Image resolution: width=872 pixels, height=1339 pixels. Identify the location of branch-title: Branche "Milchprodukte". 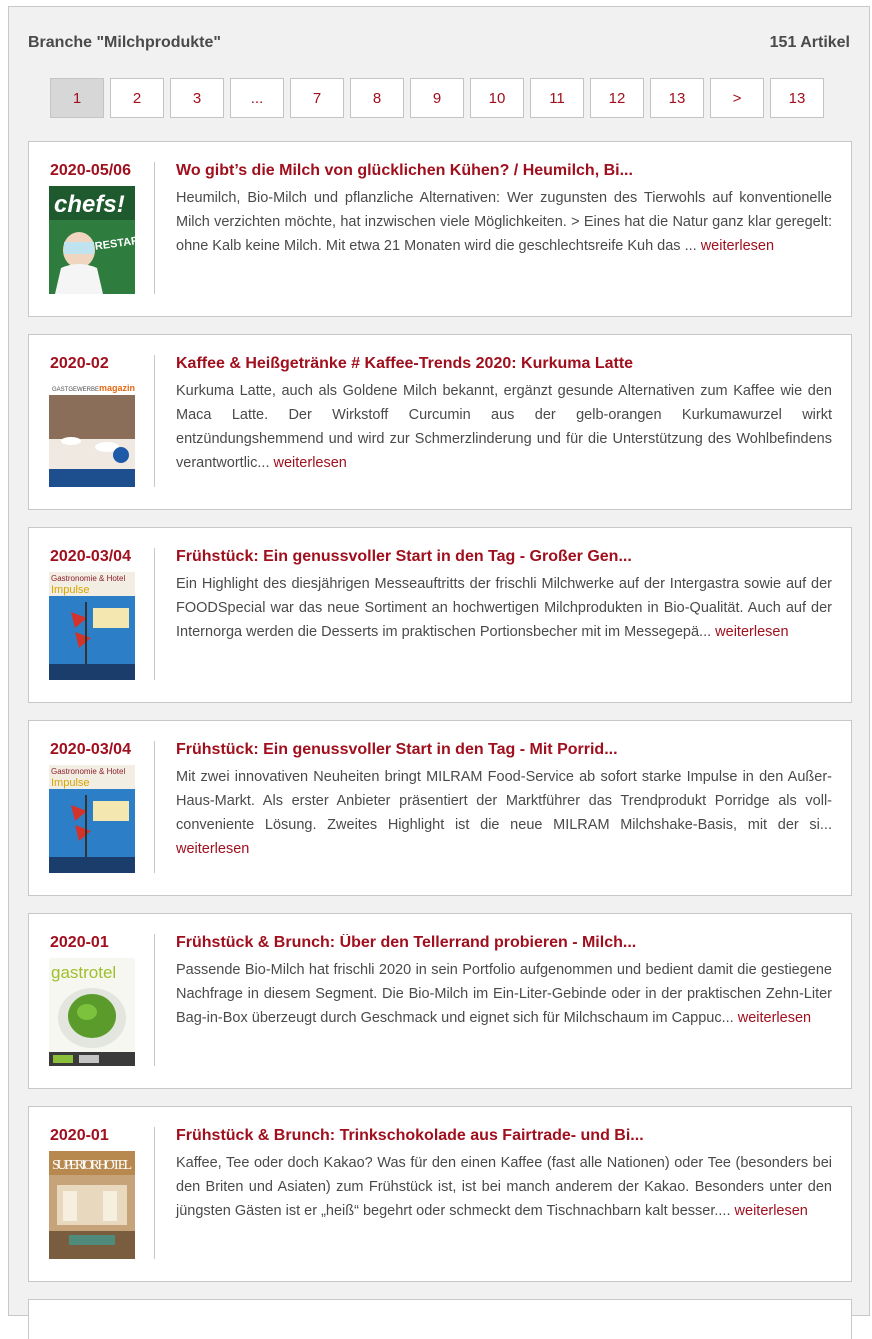
(124, 42).